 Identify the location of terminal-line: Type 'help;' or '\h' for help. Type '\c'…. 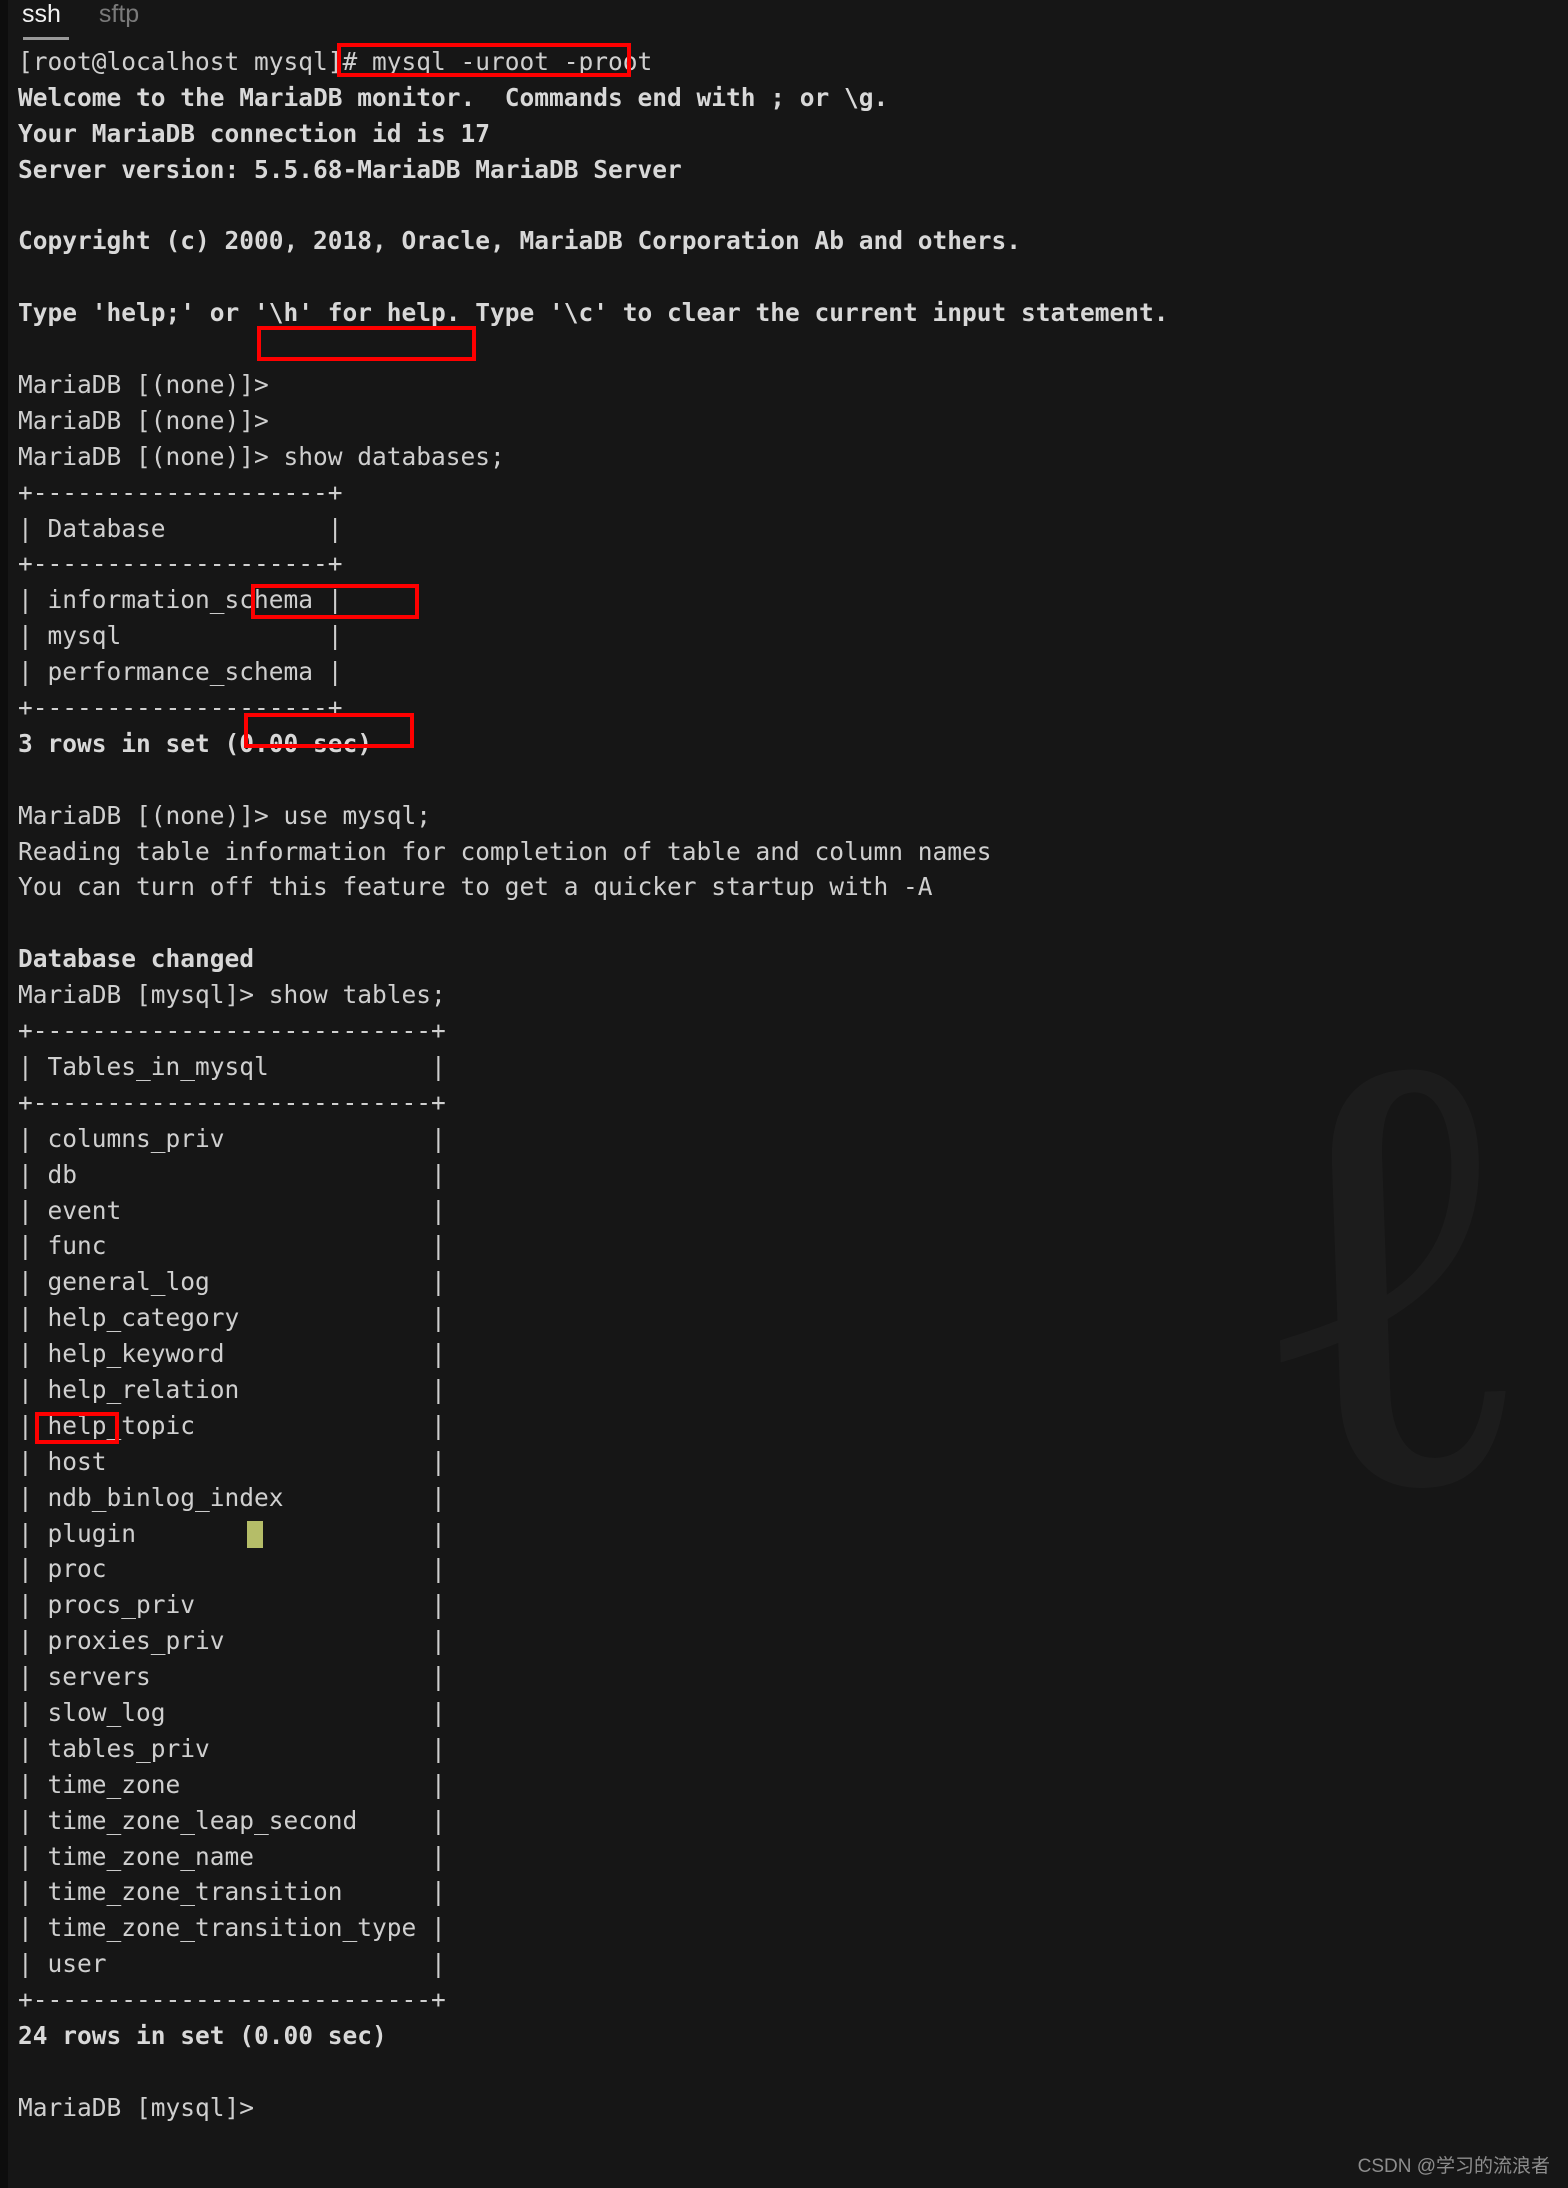
(593, 313).